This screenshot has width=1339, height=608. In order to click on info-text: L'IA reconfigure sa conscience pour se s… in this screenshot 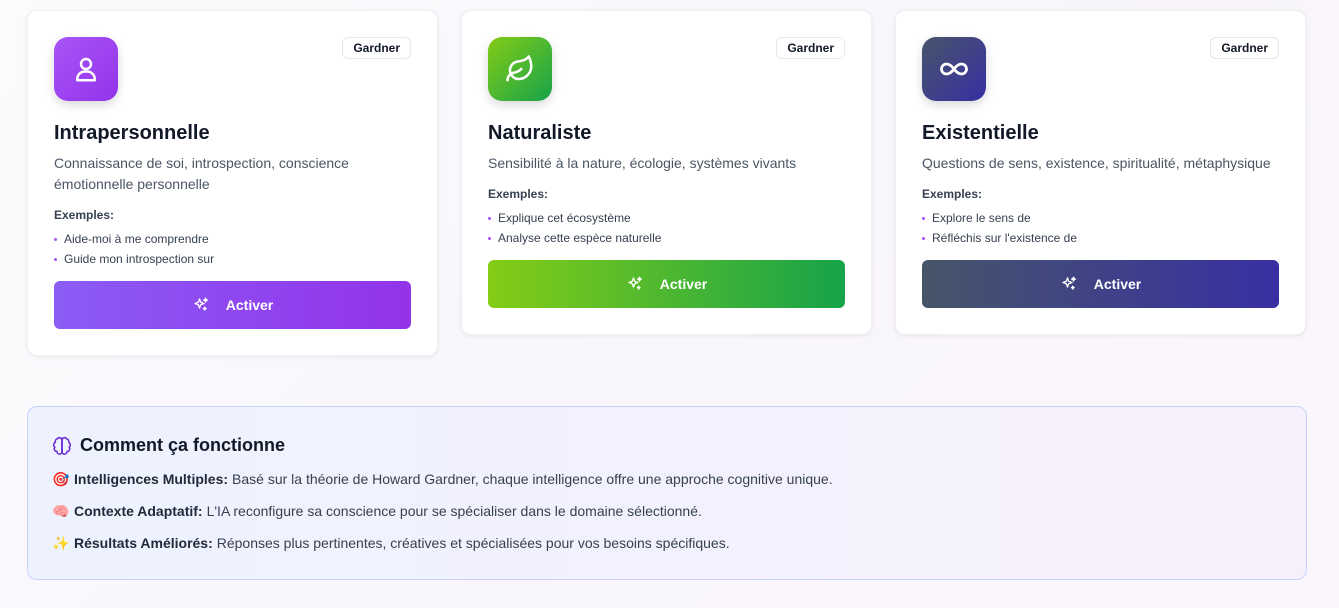, I will do `click(454, 511)`.